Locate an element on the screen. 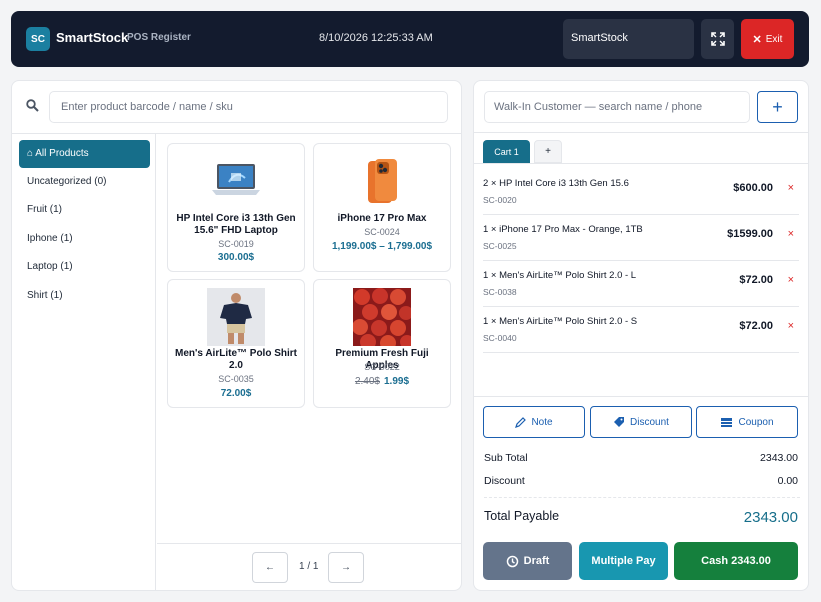 This screenshot has height=602, width=821. note-button: Note is located at coordinates (534, 422).